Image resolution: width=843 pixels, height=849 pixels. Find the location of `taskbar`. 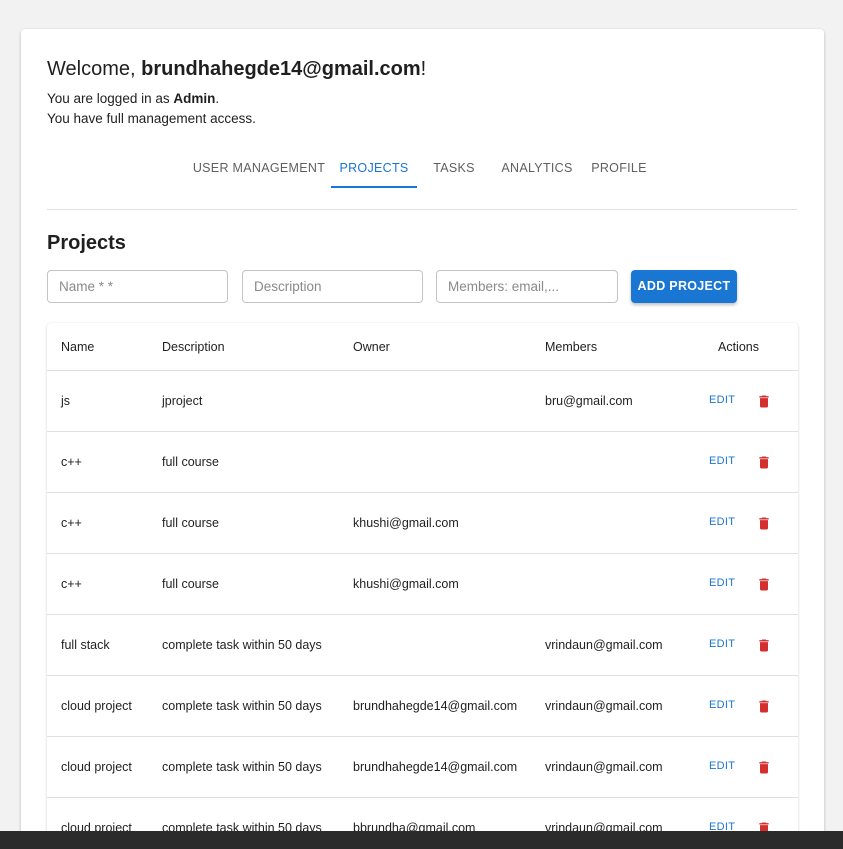

taskbar is located at coordinates (421, 840).